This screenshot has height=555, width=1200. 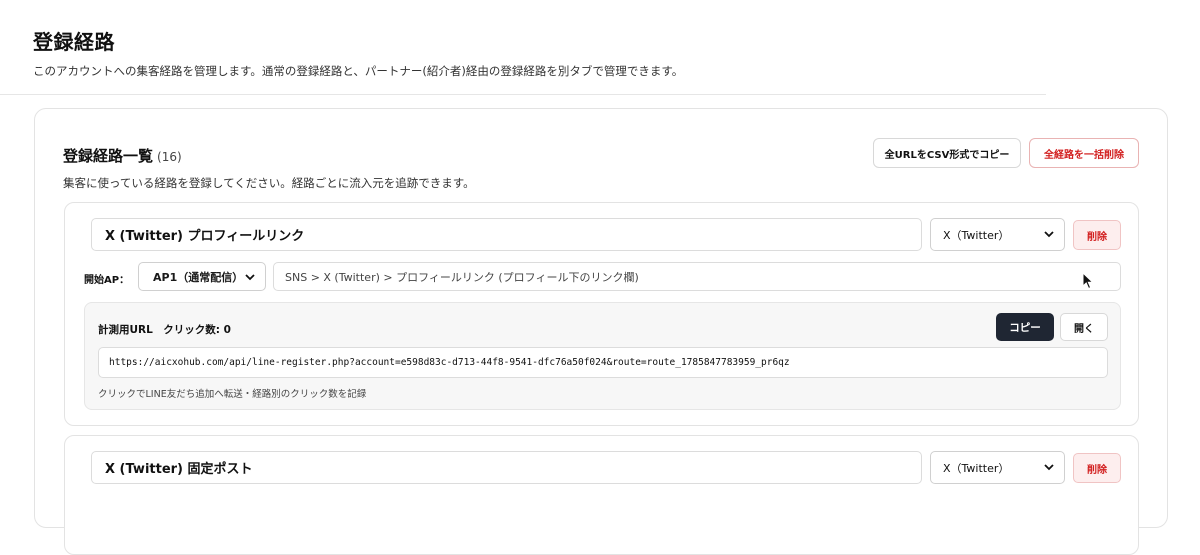 What do you see at coordinates (232, 394) in the screenshot?
I see `tracking-note: クリックでLINE友だち追加へ転送・経路別のクリック数を記録` at bounding box center [232, 394].